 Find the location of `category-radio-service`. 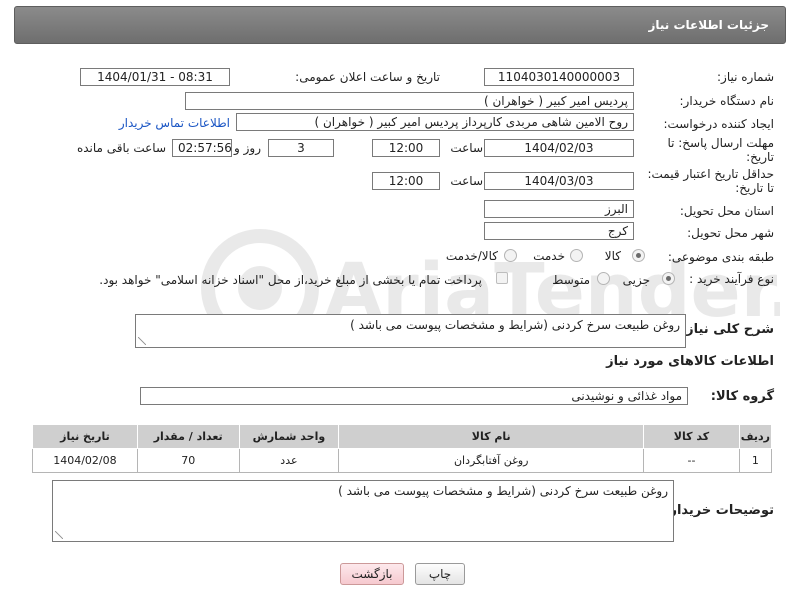

category-radio-service is located at coordinates (576, 255).